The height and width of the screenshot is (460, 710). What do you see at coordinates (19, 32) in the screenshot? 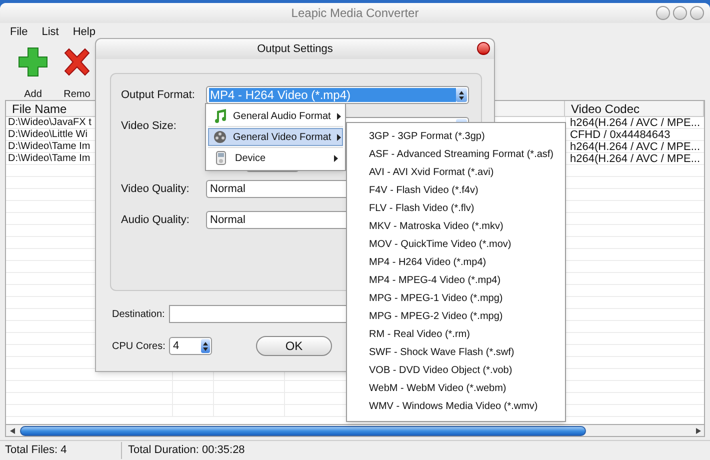
I see `menu-item: File` at bounding box center [19, 32].